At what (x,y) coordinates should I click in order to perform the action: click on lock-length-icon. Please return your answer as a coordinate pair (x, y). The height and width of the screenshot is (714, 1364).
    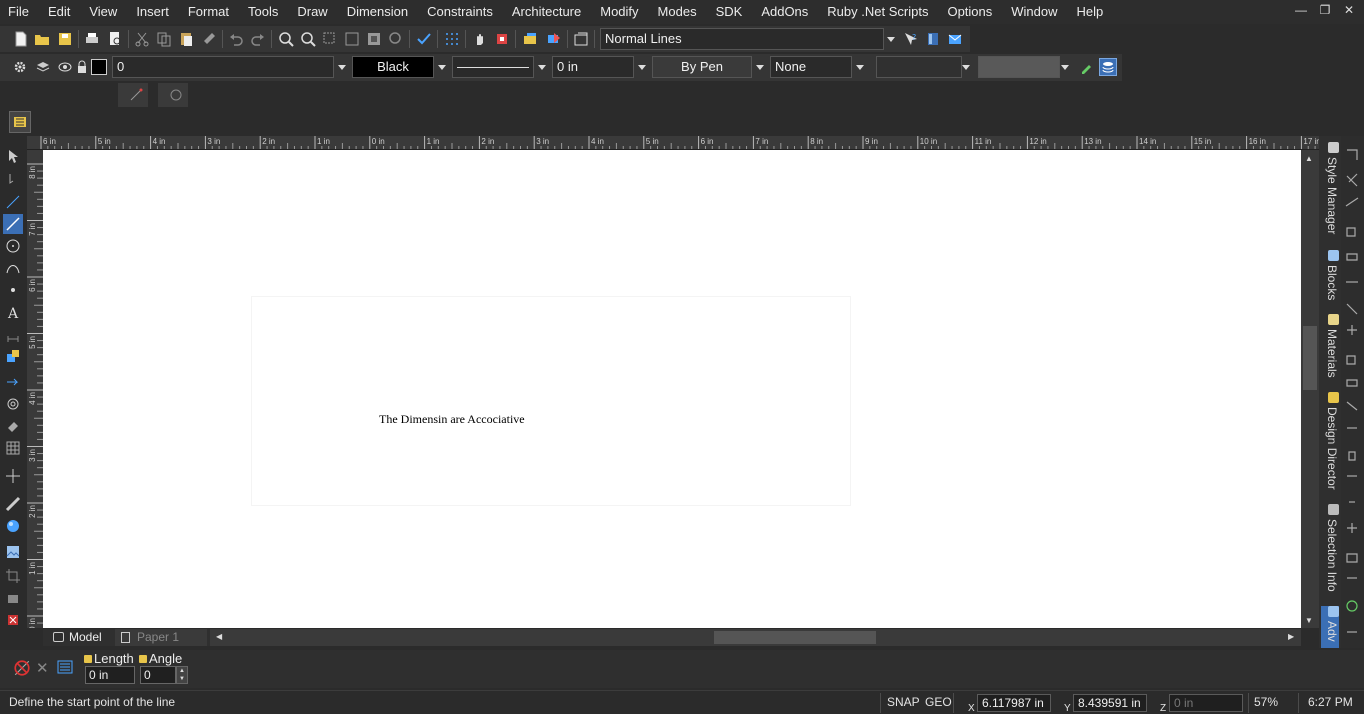
    Looking at the image, I should click on (88, 659).